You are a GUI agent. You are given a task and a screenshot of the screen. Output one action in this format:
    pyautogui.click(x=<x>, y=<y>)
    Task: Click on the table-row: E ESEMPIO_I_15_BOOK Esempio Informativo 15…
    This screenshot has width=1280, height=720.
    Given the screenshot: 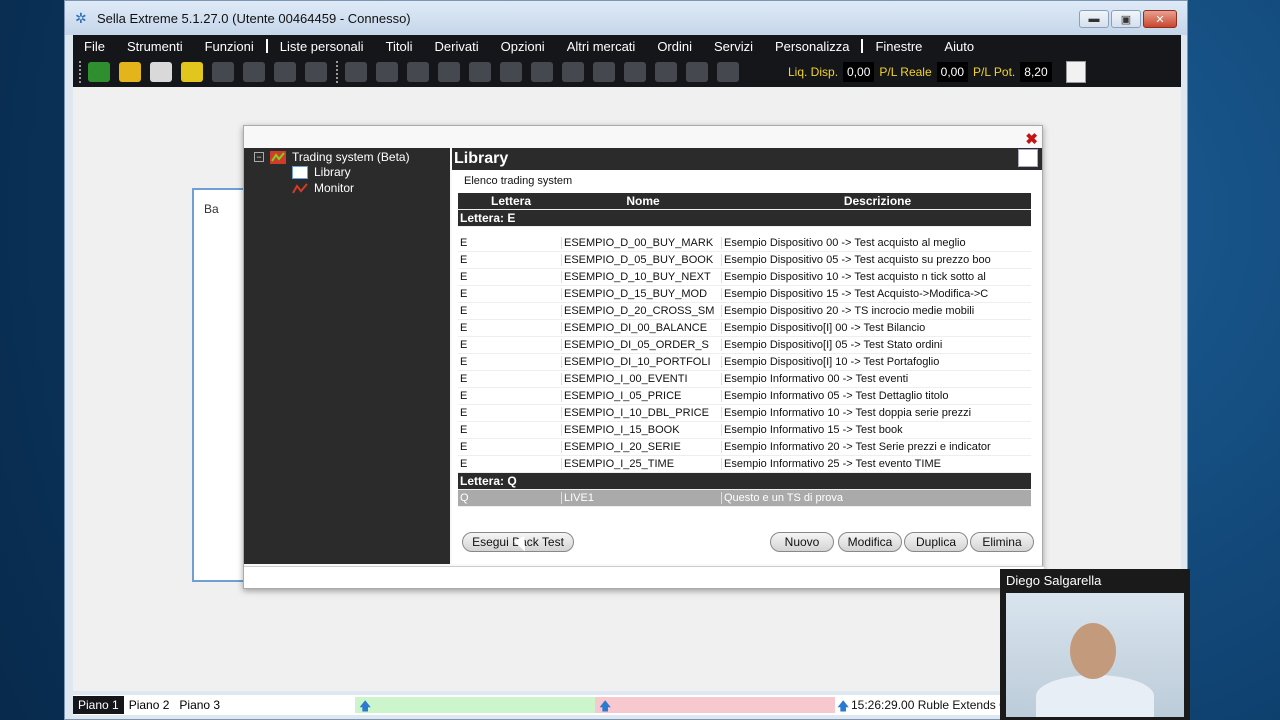 What is the action you would take?
    pyautogui.click(x=744, y=430)
    